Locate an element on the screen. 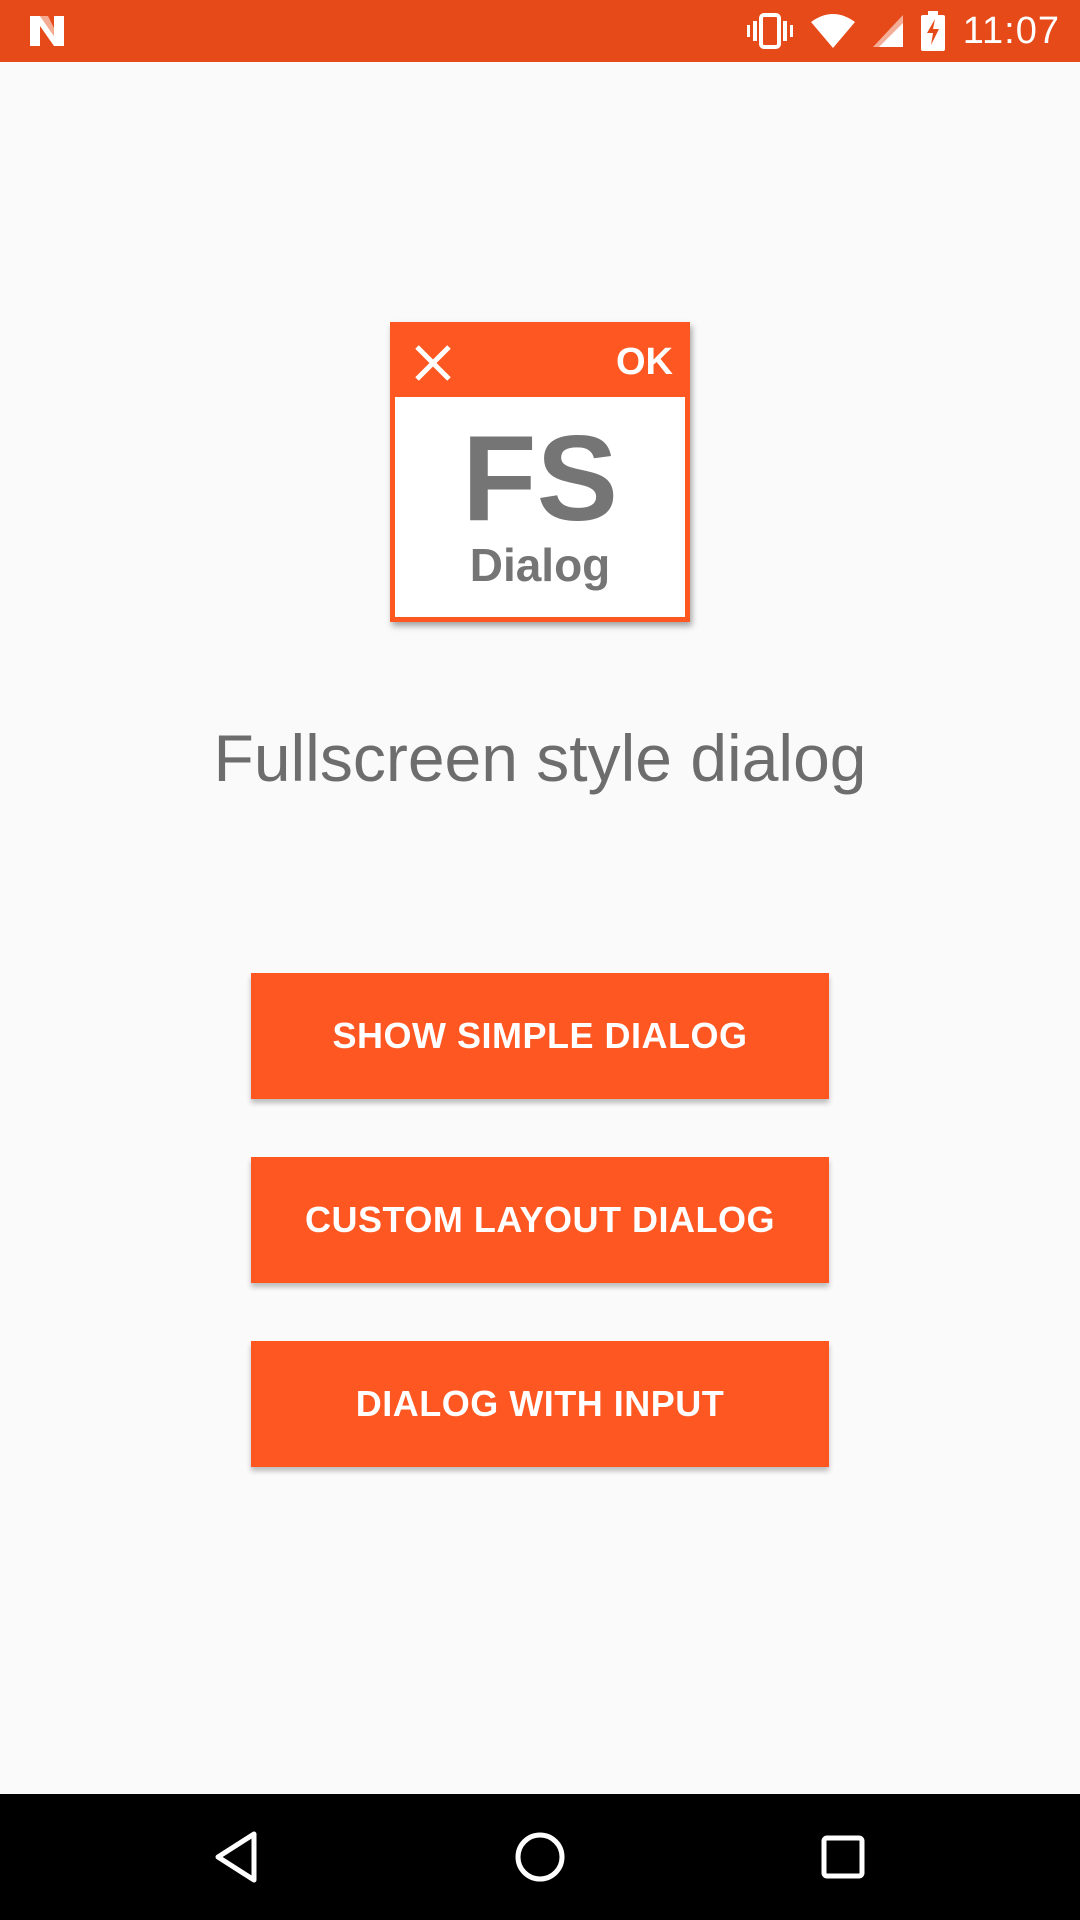 This screenshot has height=1920, width=1080. home-button is located at coordinates (540, 1857).